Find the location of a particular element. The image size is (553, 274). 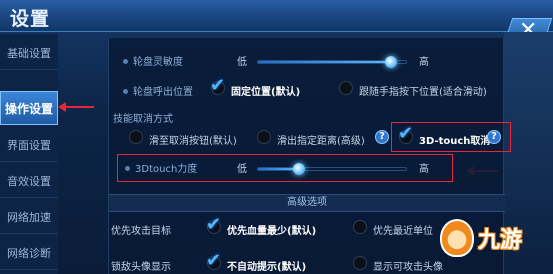

watermark-text: 九游 is located at coordinates (500, 240).